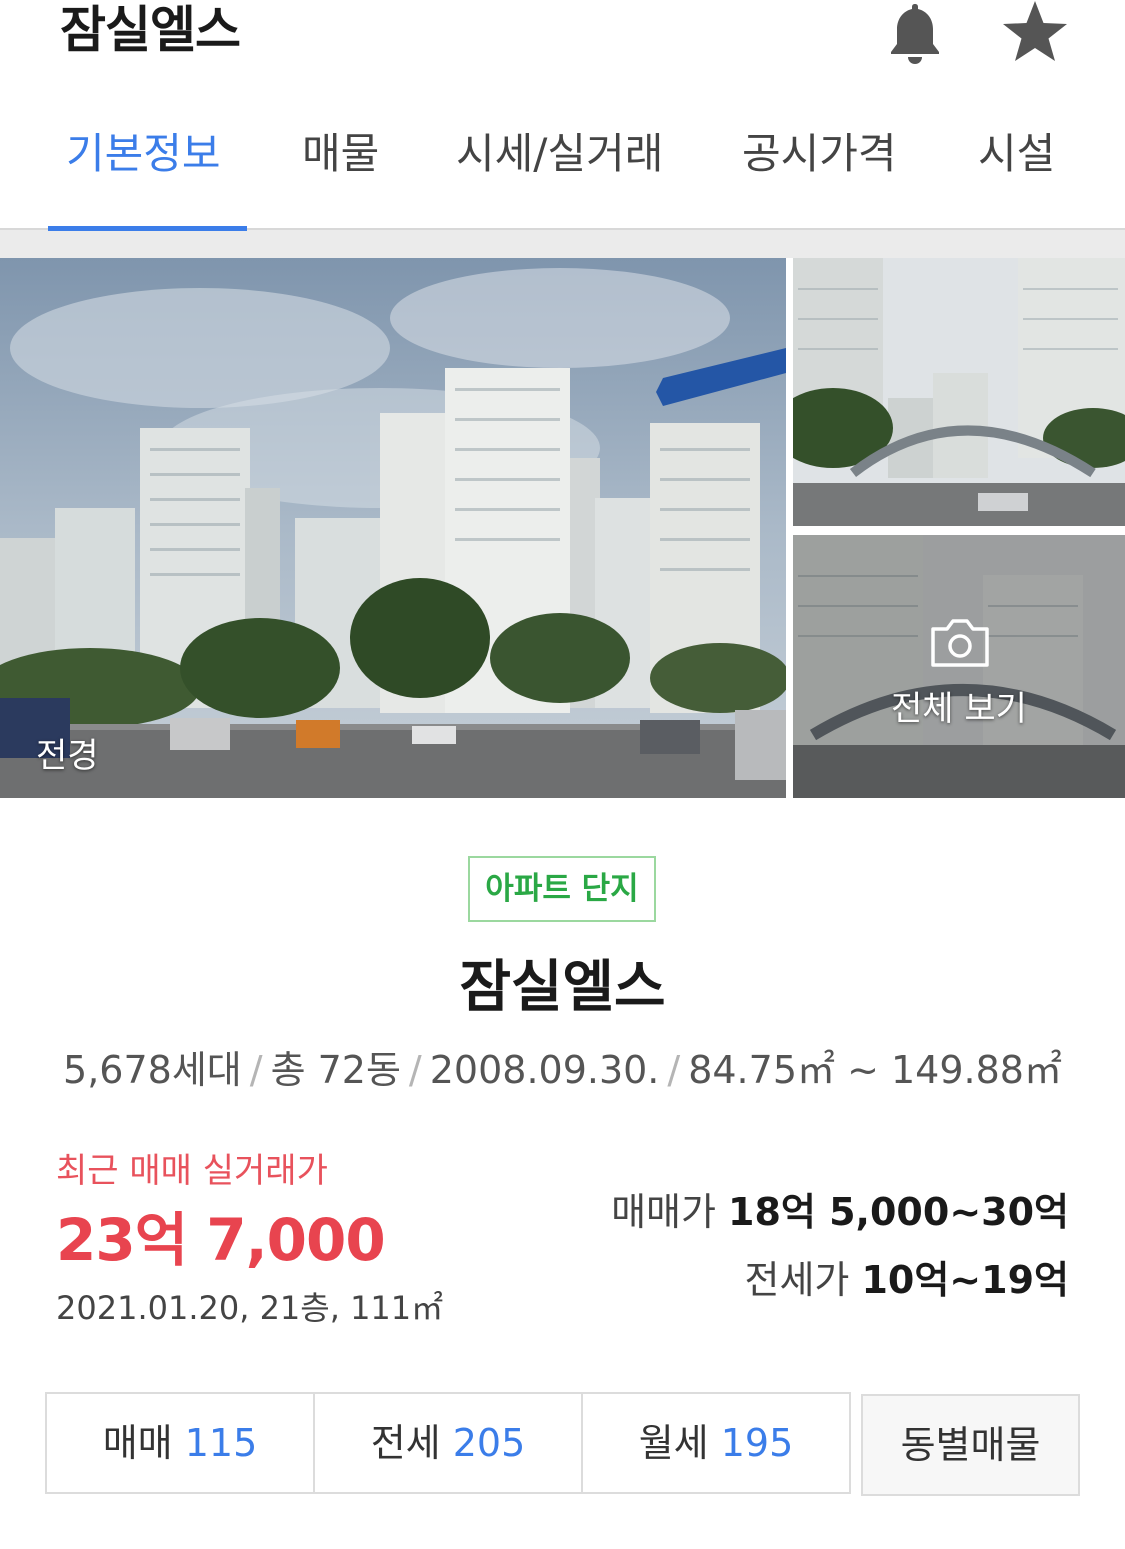 The height and width of the screenshot is (1549, 1125). Describe the element at coordinates (180, 1443) in the screenshot. I see `sale-listings-button: 매매 115` at that location.